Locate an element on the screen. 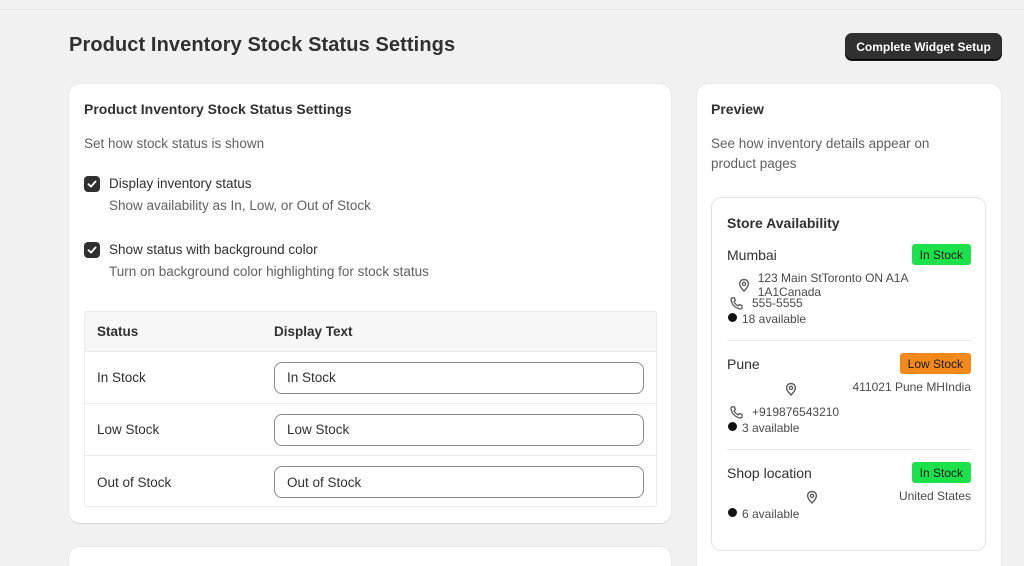  store-phone: 555-5555 is located at coordinates (765, 303).